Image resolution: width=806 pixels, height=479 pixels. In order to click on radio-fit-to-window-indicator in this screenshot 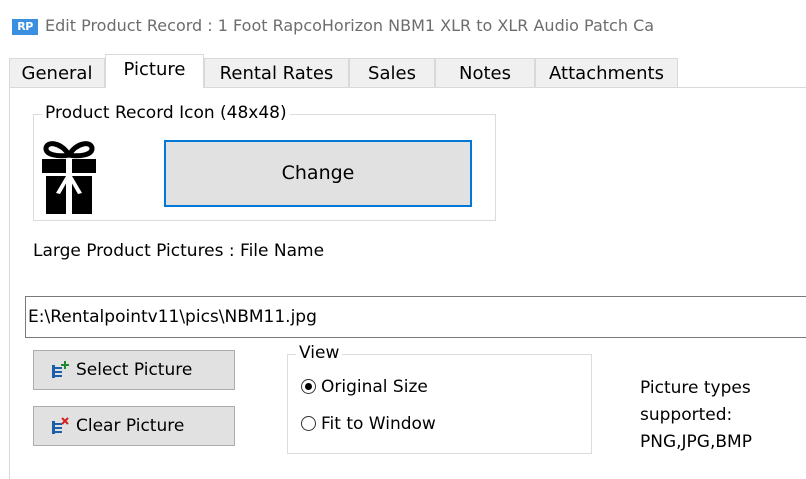, I will do `click(308, 423)`.